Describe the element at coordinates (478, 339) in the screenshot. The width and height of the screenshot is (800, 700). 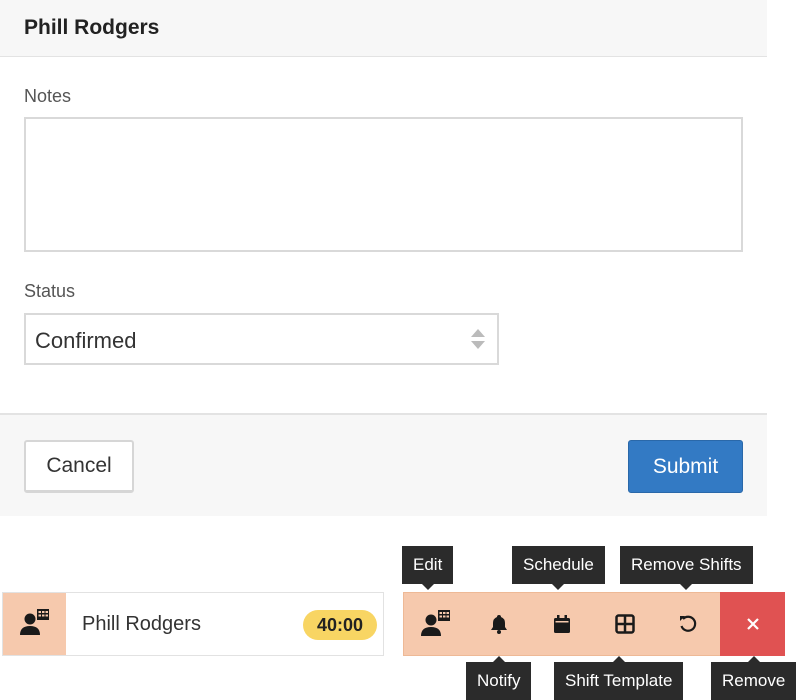
I see `select-arrows-icon` at that location.